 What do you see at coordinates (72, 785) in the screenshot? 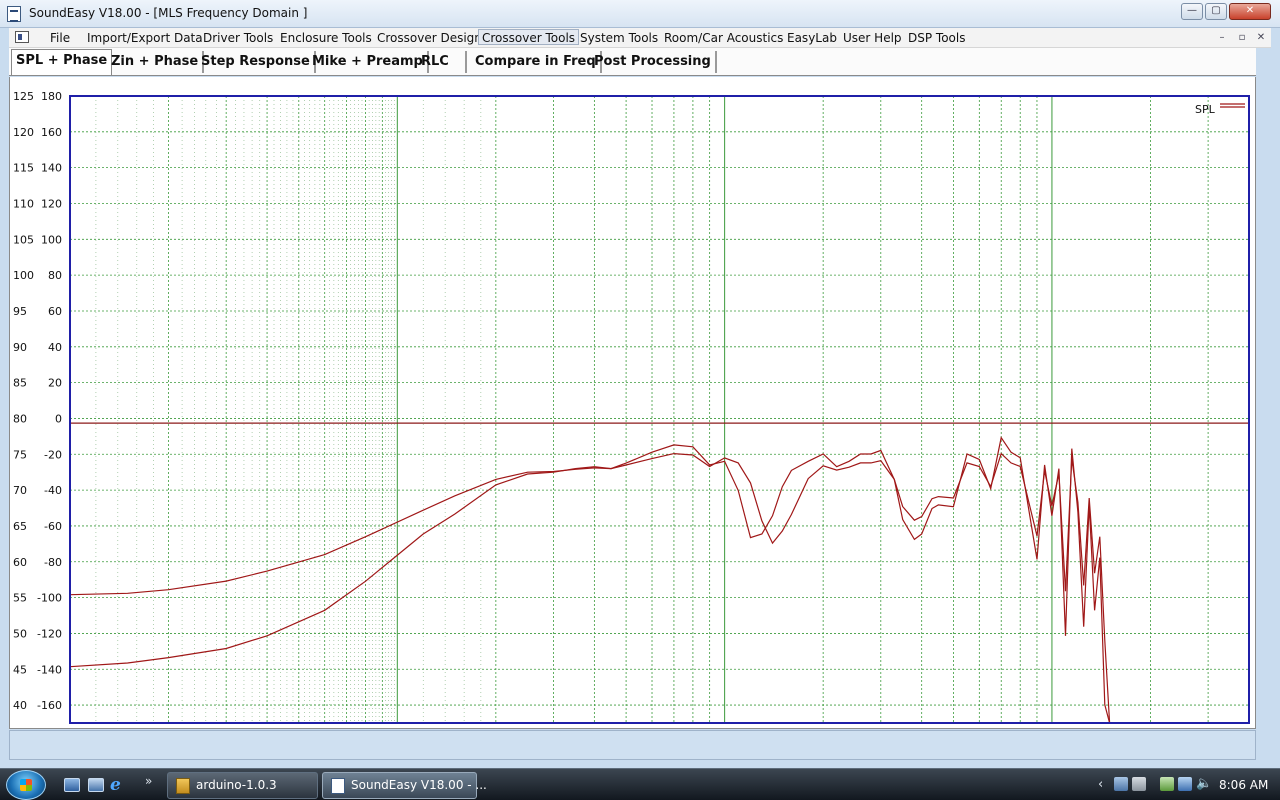
I see `show-desktop-icon` at bounding box center [72, 785].